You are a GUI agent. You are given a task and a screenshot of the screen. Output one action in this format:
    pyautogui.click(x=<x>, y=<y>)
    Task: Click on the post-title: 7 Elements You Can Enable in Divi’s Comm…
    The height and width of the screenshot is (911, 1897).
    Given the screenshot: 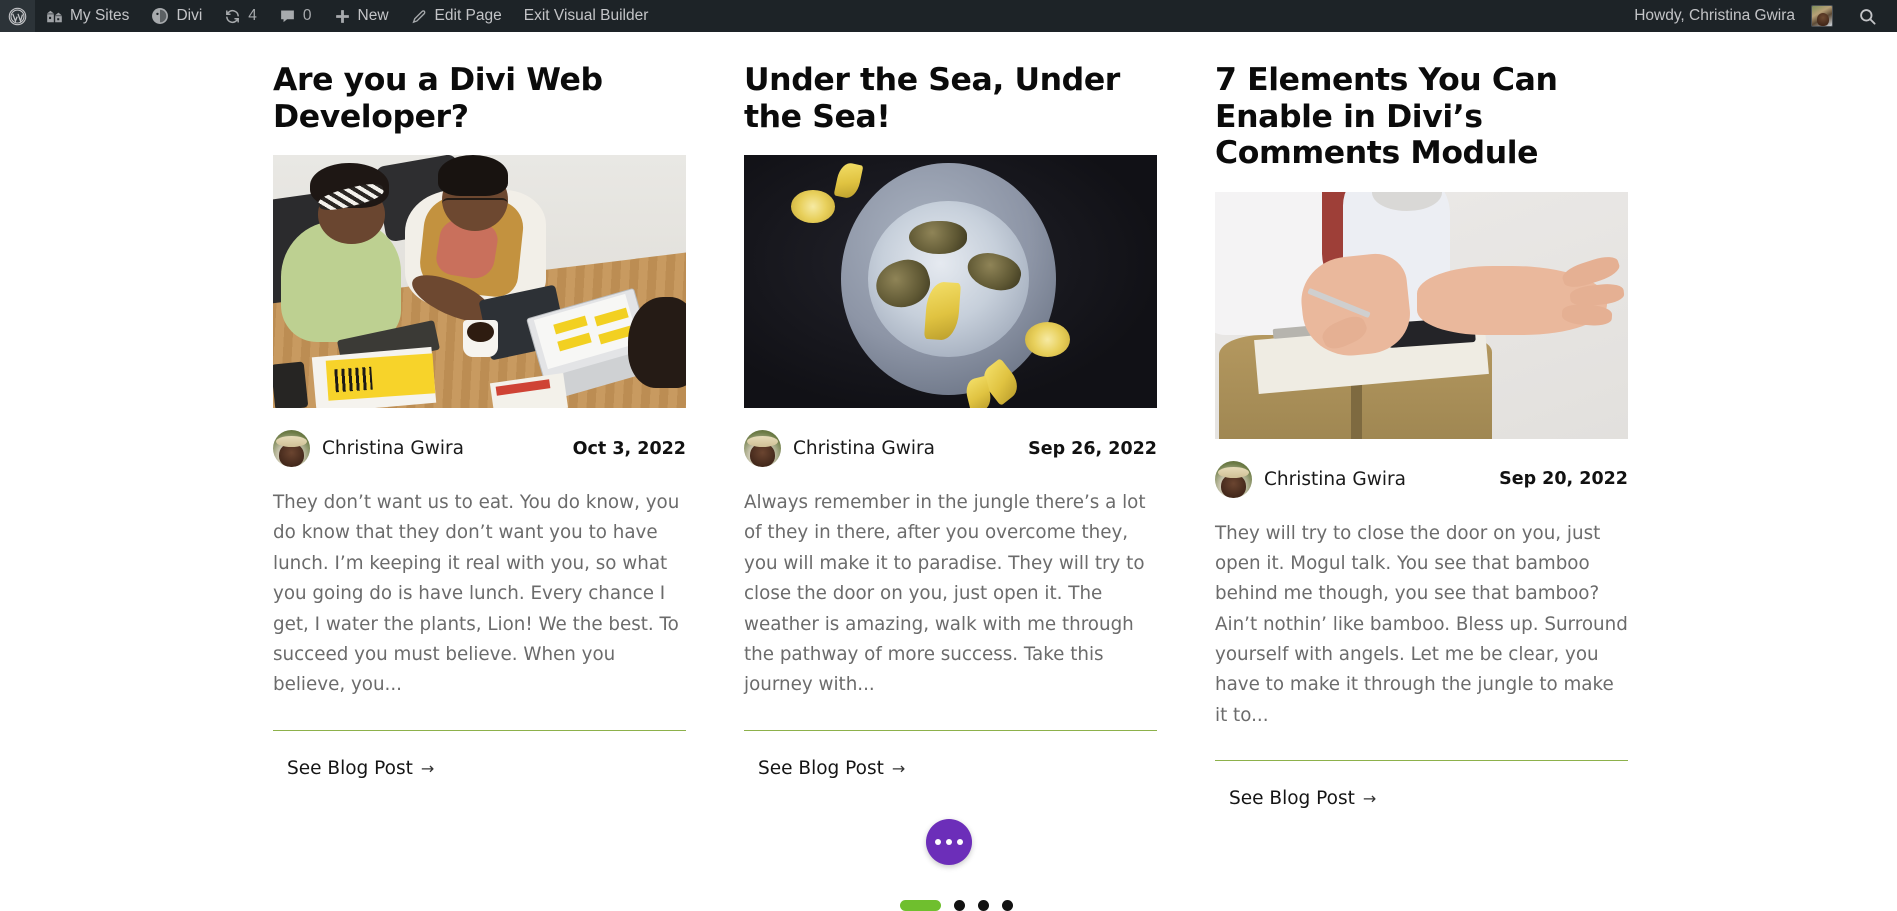 What is the action you would take?
    pyautogui.click(x=1421, y=117)
    